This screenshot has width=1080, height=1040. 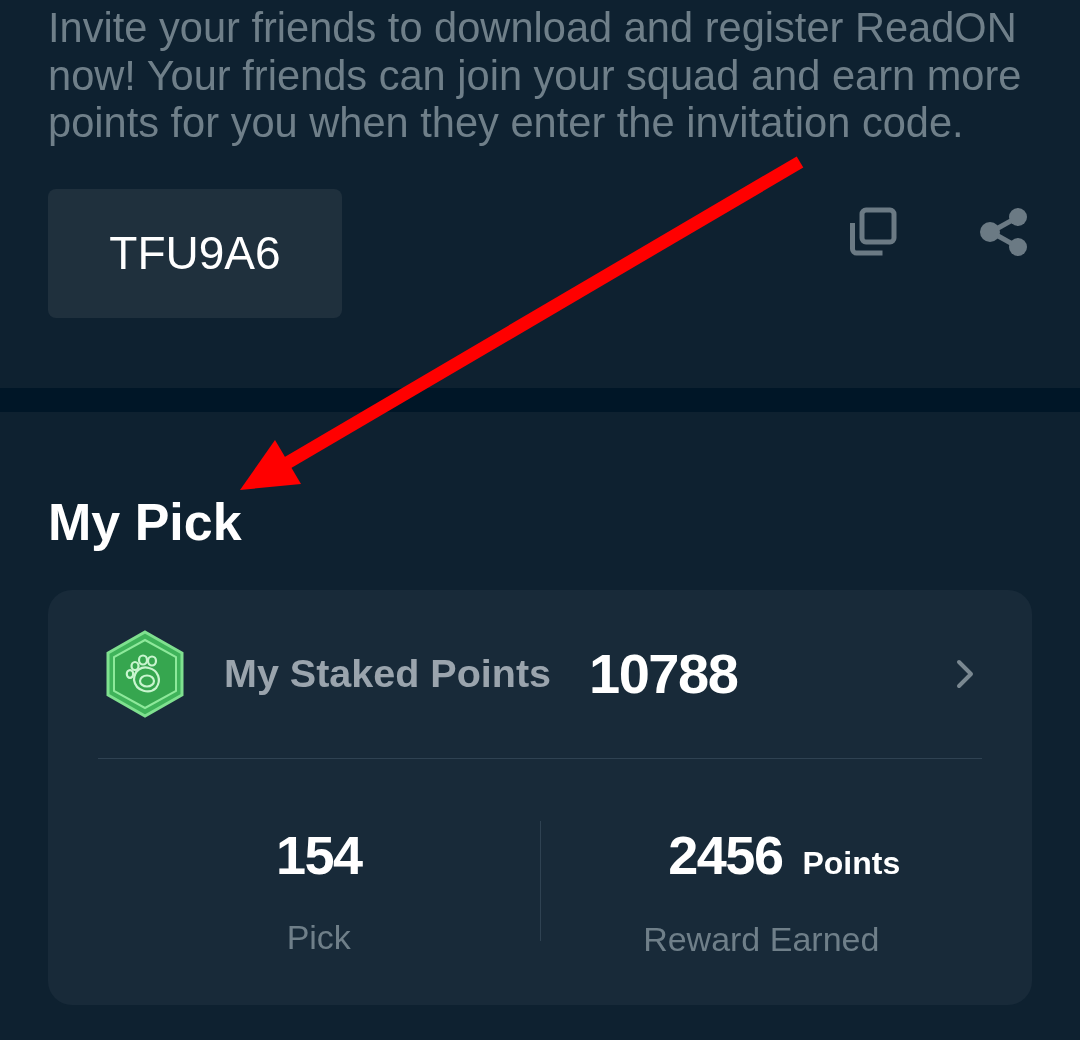 What do you see at coordinates (725, 855) in the screenshot?
I see `stat-value: 2456` at bounding box center [725, 855].